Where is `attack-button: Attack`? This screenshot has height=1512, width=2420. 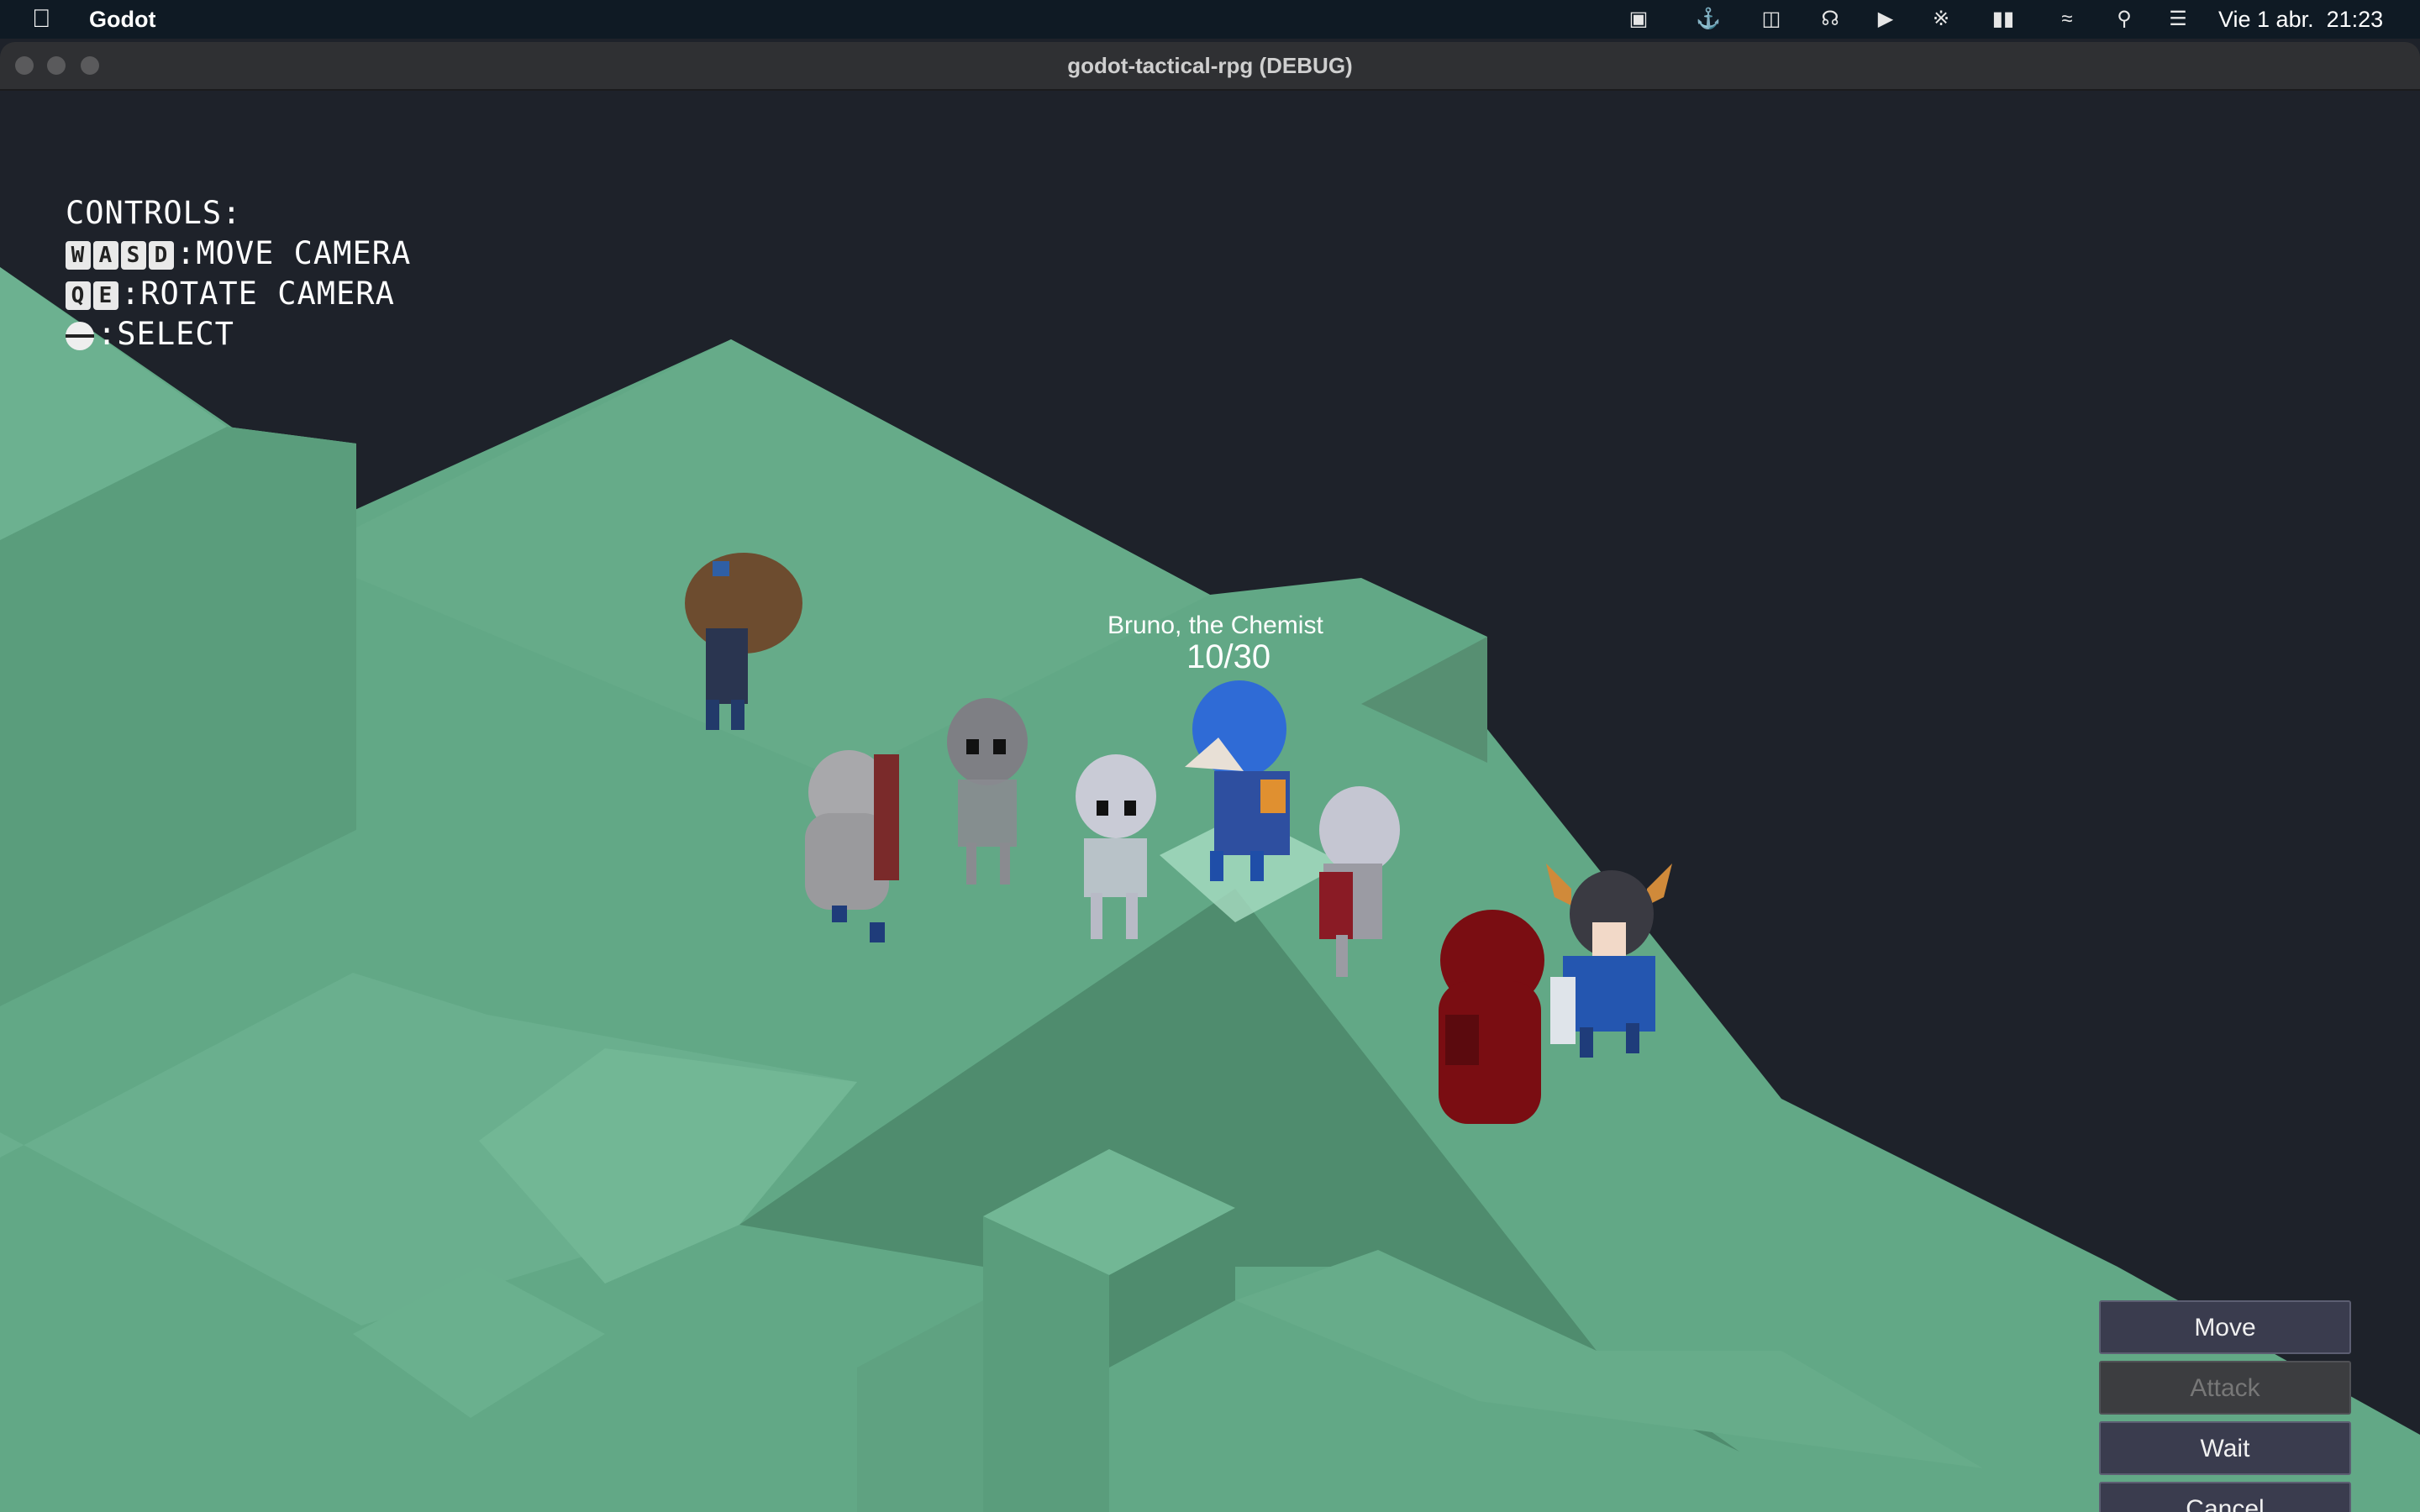
attack-button: Attack is located at coordinates (2225, 1388).